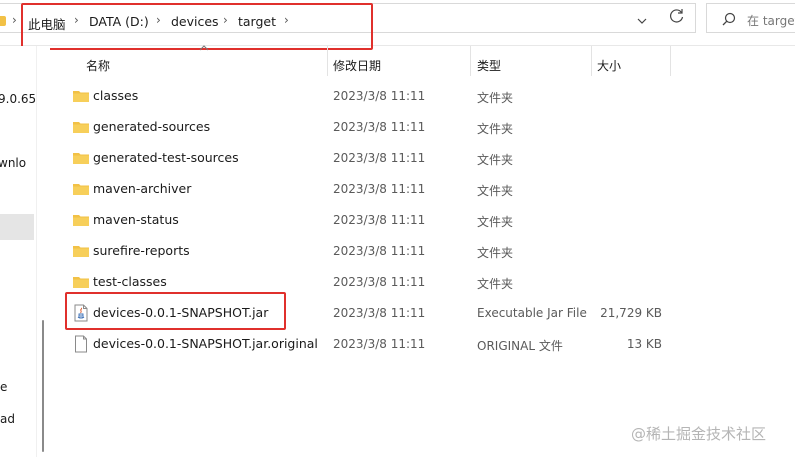 The image size is (795, 457). Describe the element at coordinates (142, 188) in the screenshot. I see `file-name: maven-archiver` at that location.